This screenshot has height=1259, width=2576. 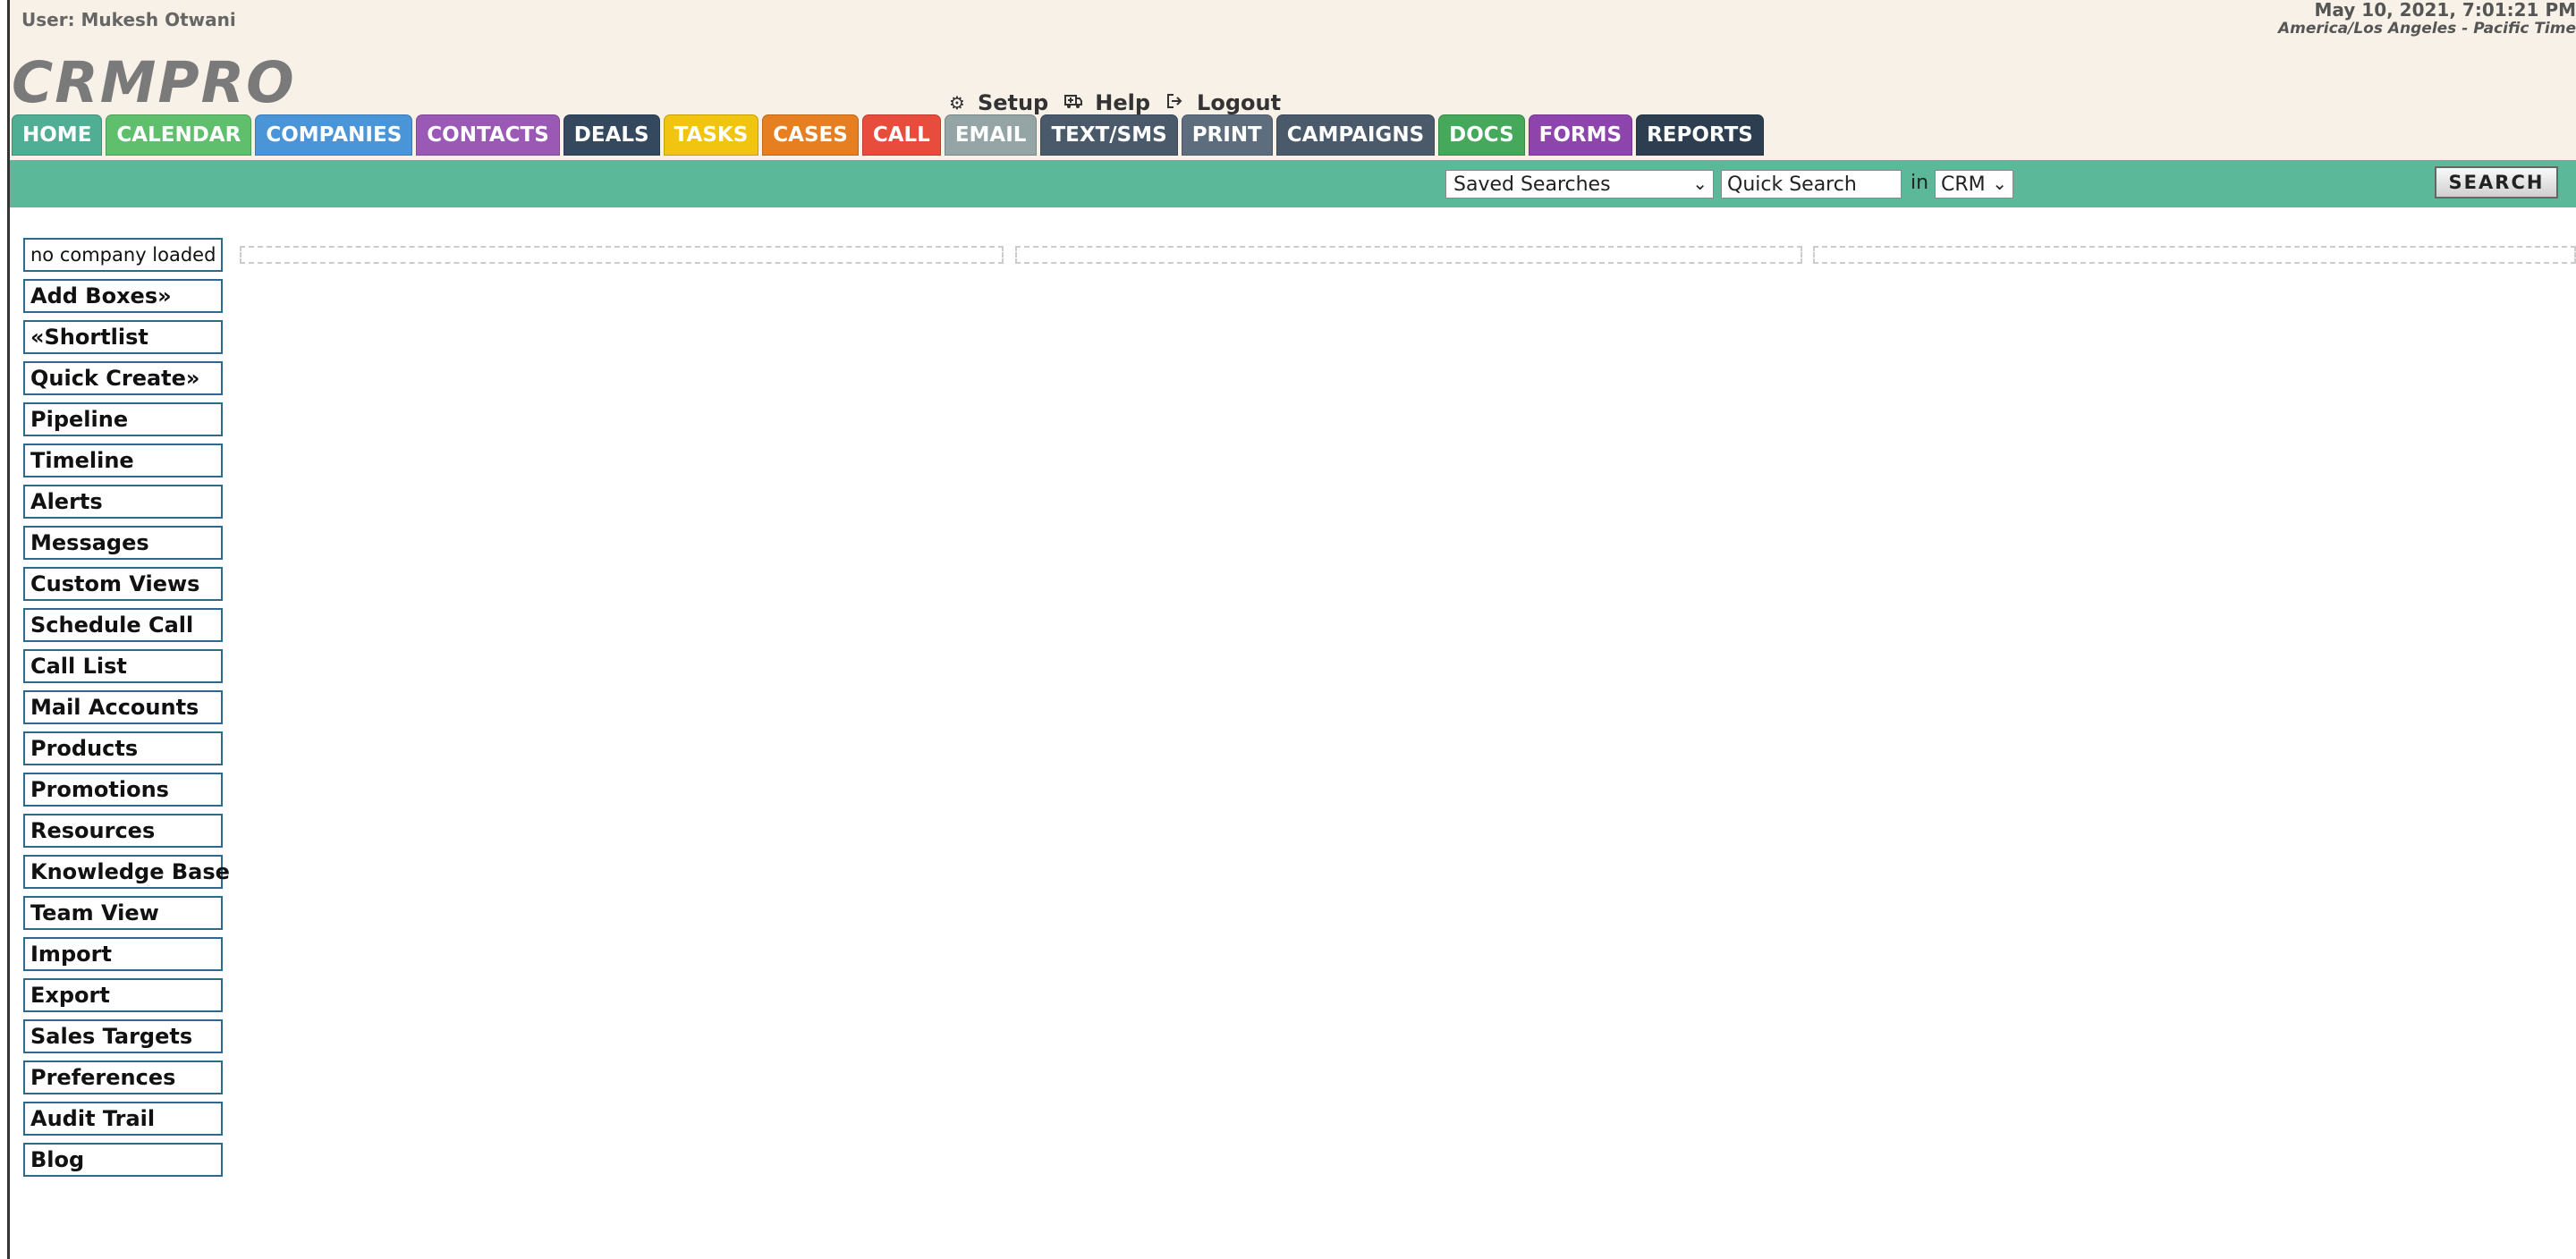 What do you see at coordinates (2426, 29) in the screenshot?
I see `timezone-label: America/Los Angeles - Pacific Time` at bounding box center [2426, 29].